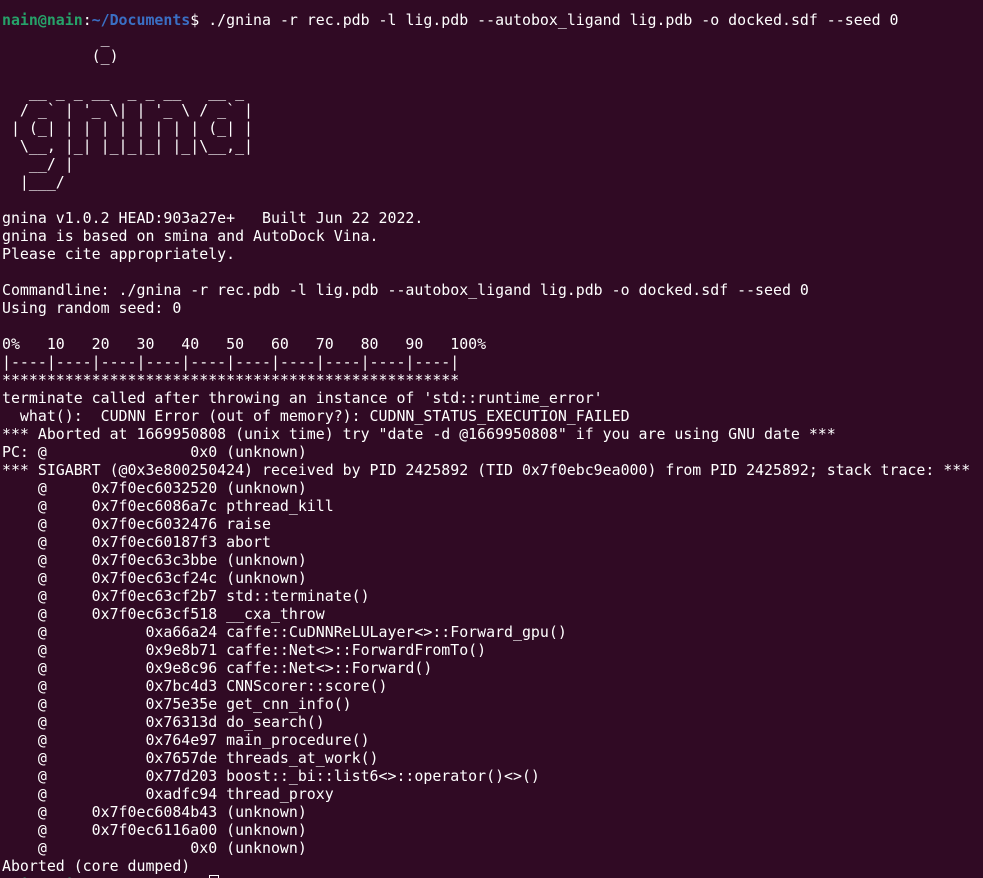 The image size is (983, 878). I want to click on output-line: @ 0xadfc94 thread_proxy, so click(168, 794).